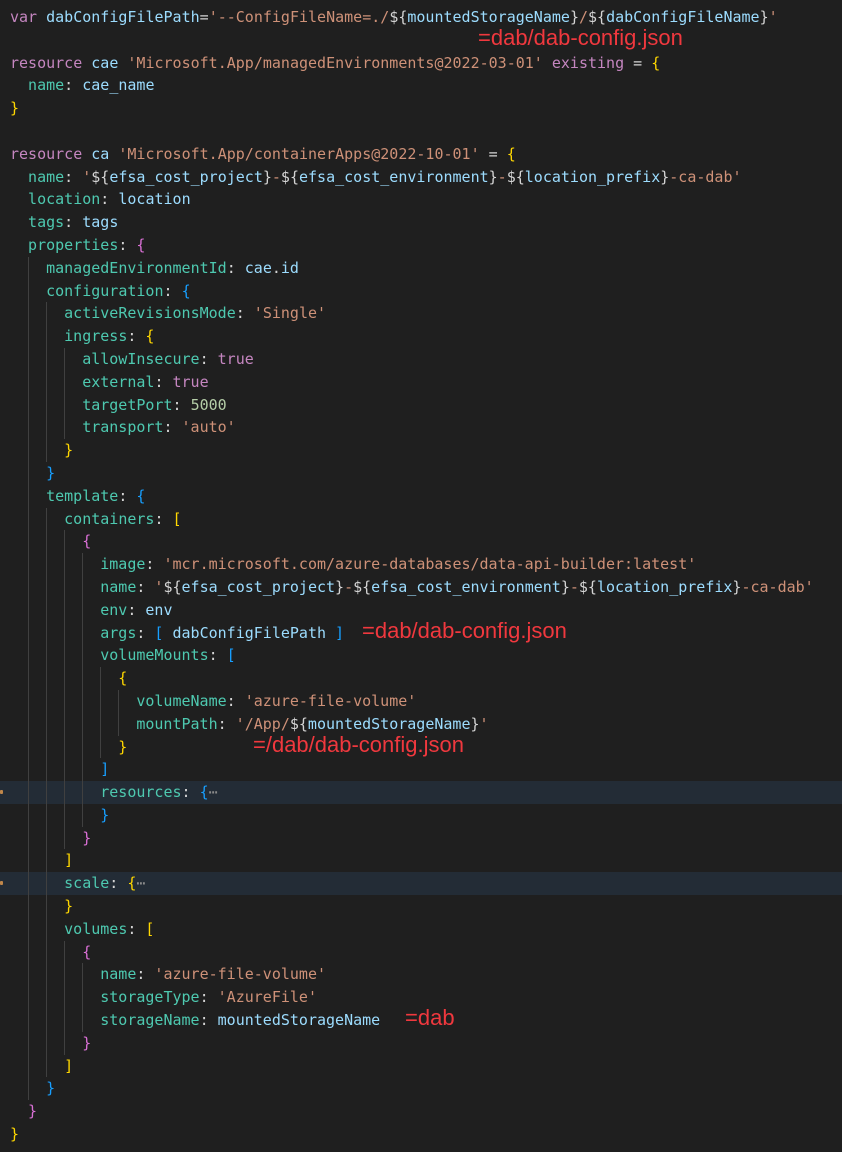  I want to click on code-line: =dab/dab-config.json, so click(421, 39).